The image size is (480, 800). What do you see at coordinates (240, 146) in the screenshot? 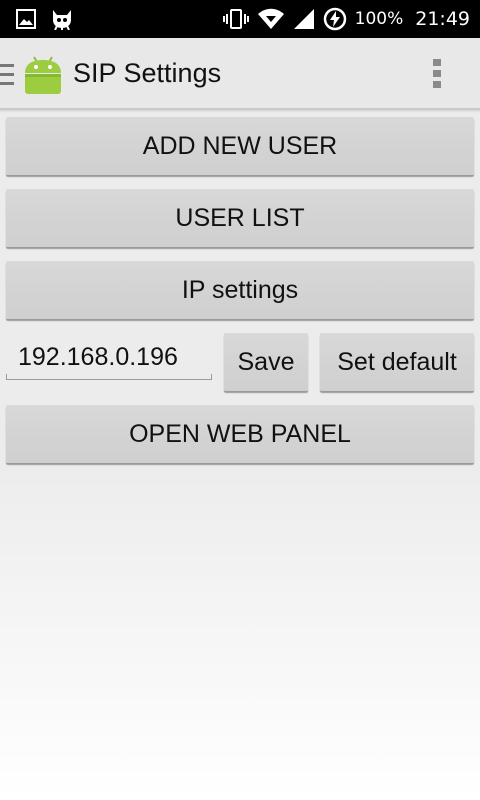
I see `add-new-user-button: ADD NEW USER` at bounding box center [240, 146].